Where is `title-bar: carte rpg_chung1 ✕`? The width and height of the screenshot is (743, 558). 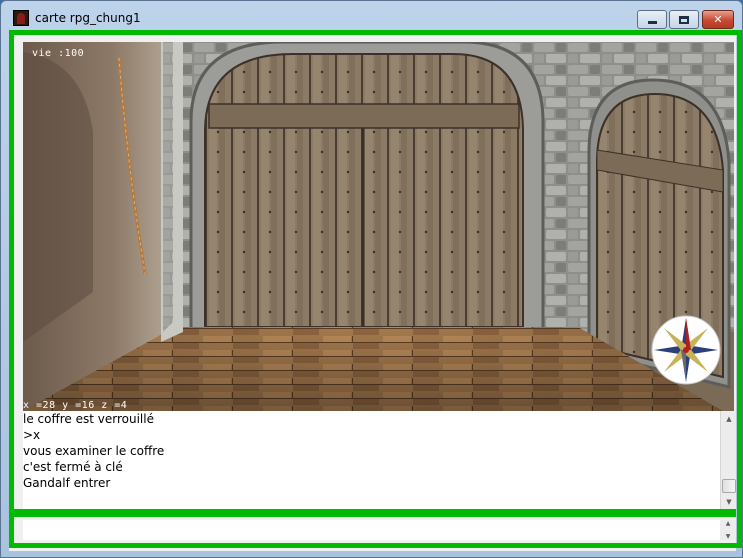 title-bar: carte rpg_chung1 ✕ is located at coordinates (371, 17).